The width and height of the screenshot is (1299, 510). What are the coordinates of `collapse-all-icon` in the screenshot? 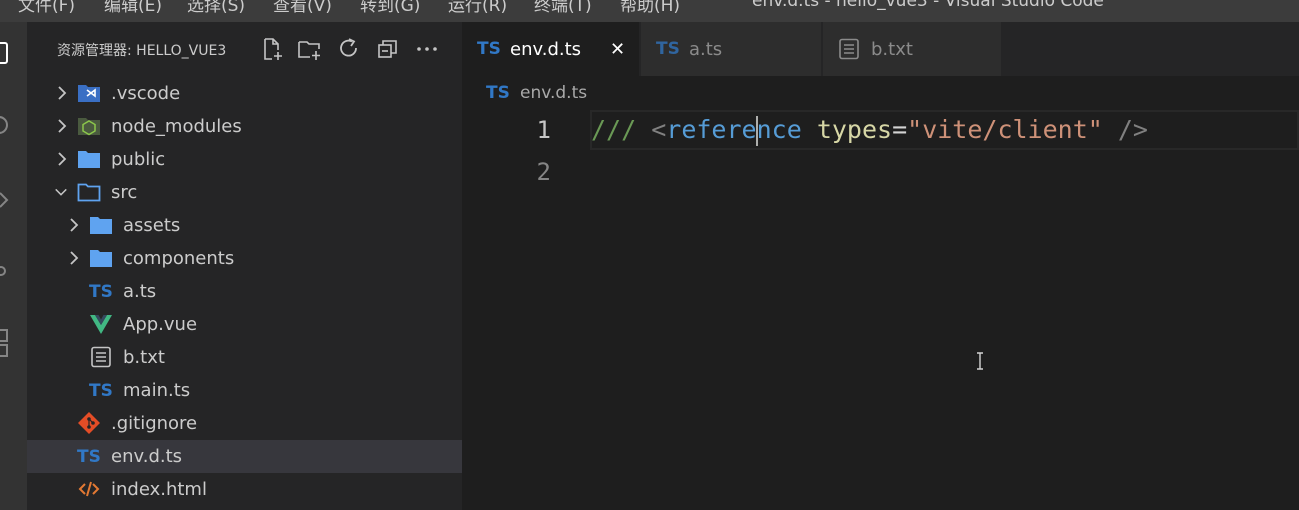 It's located at (388, 49).